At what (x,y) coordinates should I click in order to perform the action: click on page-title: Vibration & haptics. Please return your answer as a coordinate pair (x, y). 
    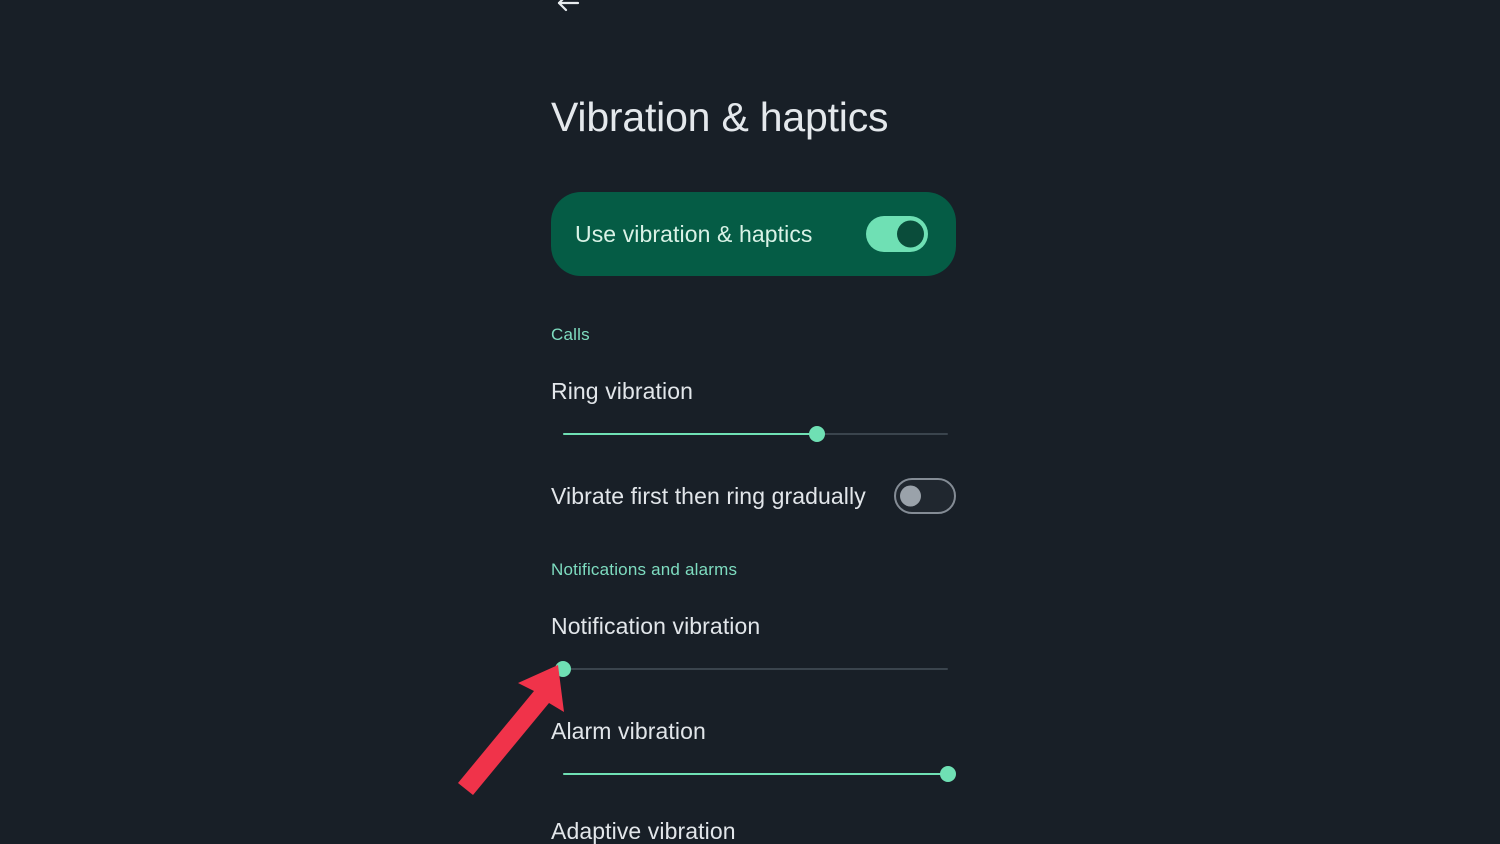
    Looking at the image, I should click on (720, 117).